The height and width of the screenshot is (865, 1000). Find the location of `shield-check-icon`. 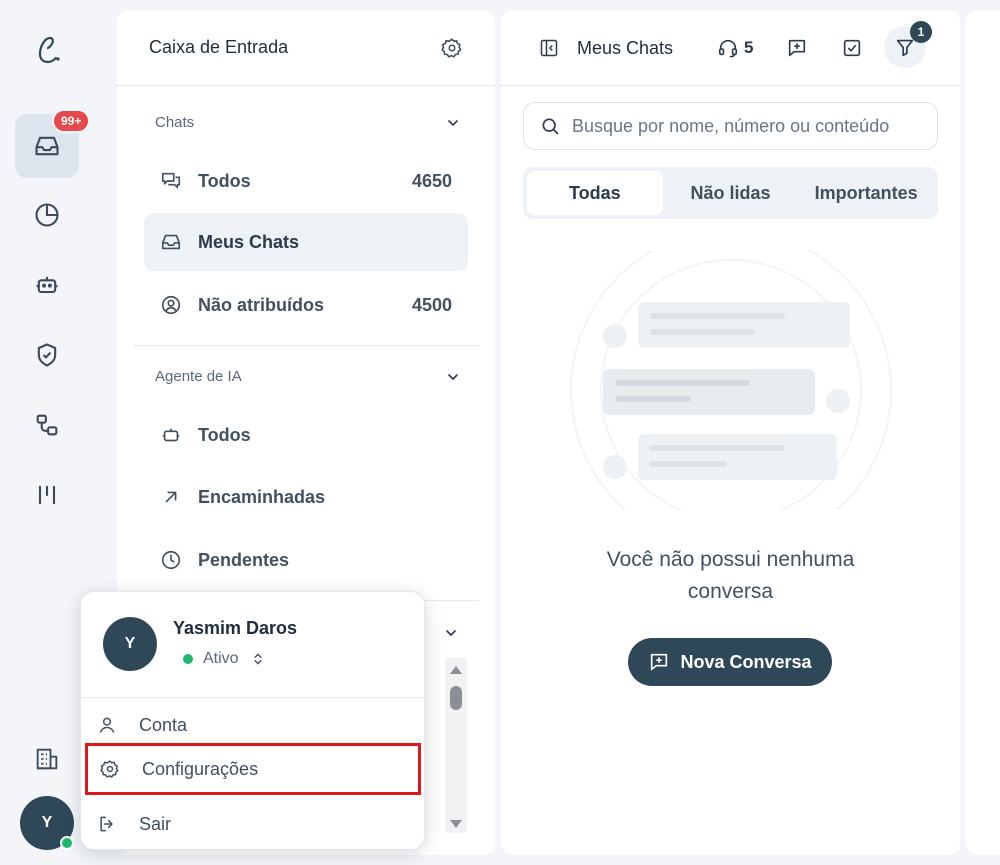

shield-check-icon is located at coordinates (47, 355).